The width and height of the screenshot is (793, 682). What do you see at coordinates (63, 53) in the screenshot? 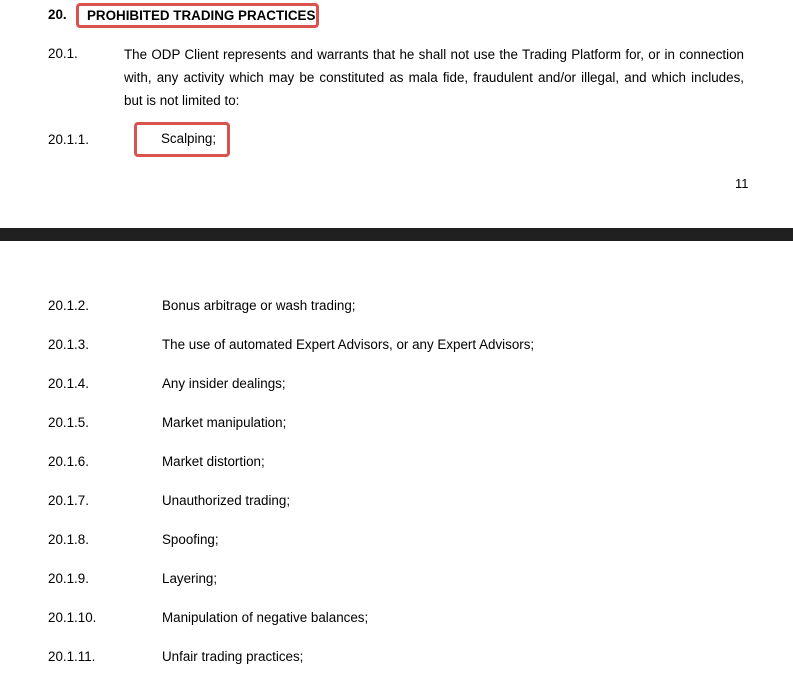
I see `clause-number: 20.1.` at bounding box center [63, 53].